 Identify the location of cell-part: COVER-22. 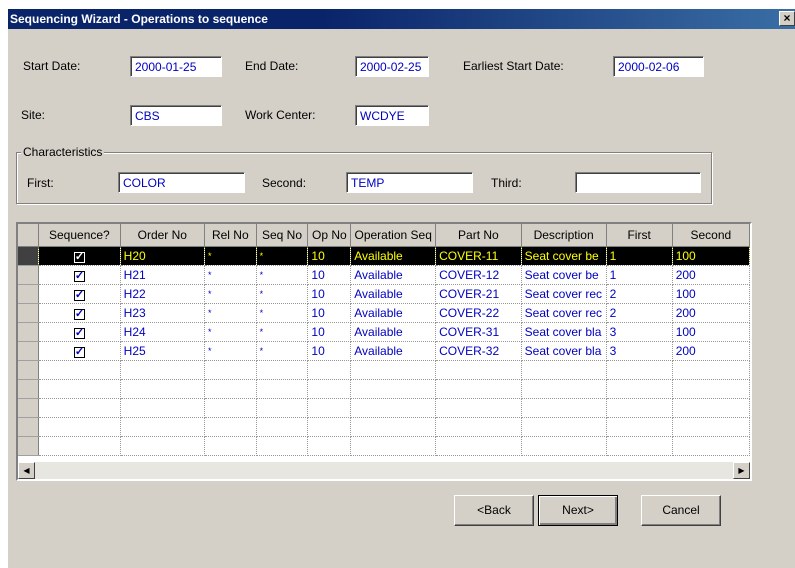
(478, 313).